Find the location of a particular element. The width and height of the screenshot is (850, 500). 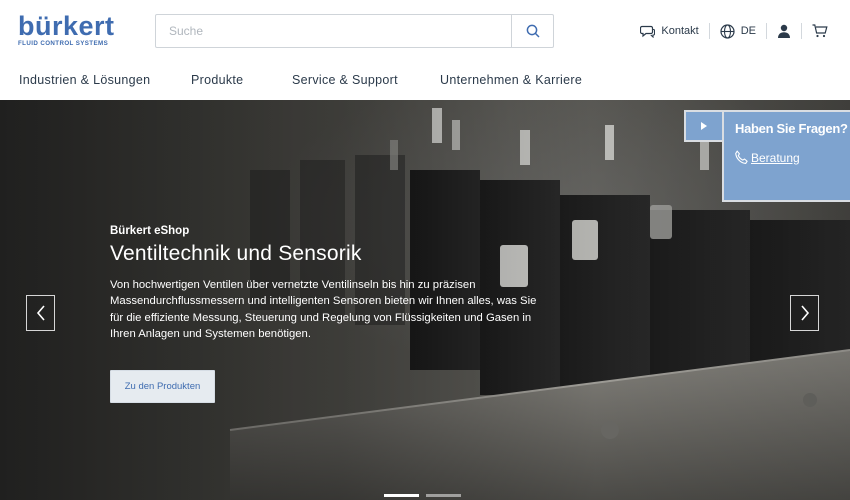

help-panel-toggle is located at coordinates (703, 126).